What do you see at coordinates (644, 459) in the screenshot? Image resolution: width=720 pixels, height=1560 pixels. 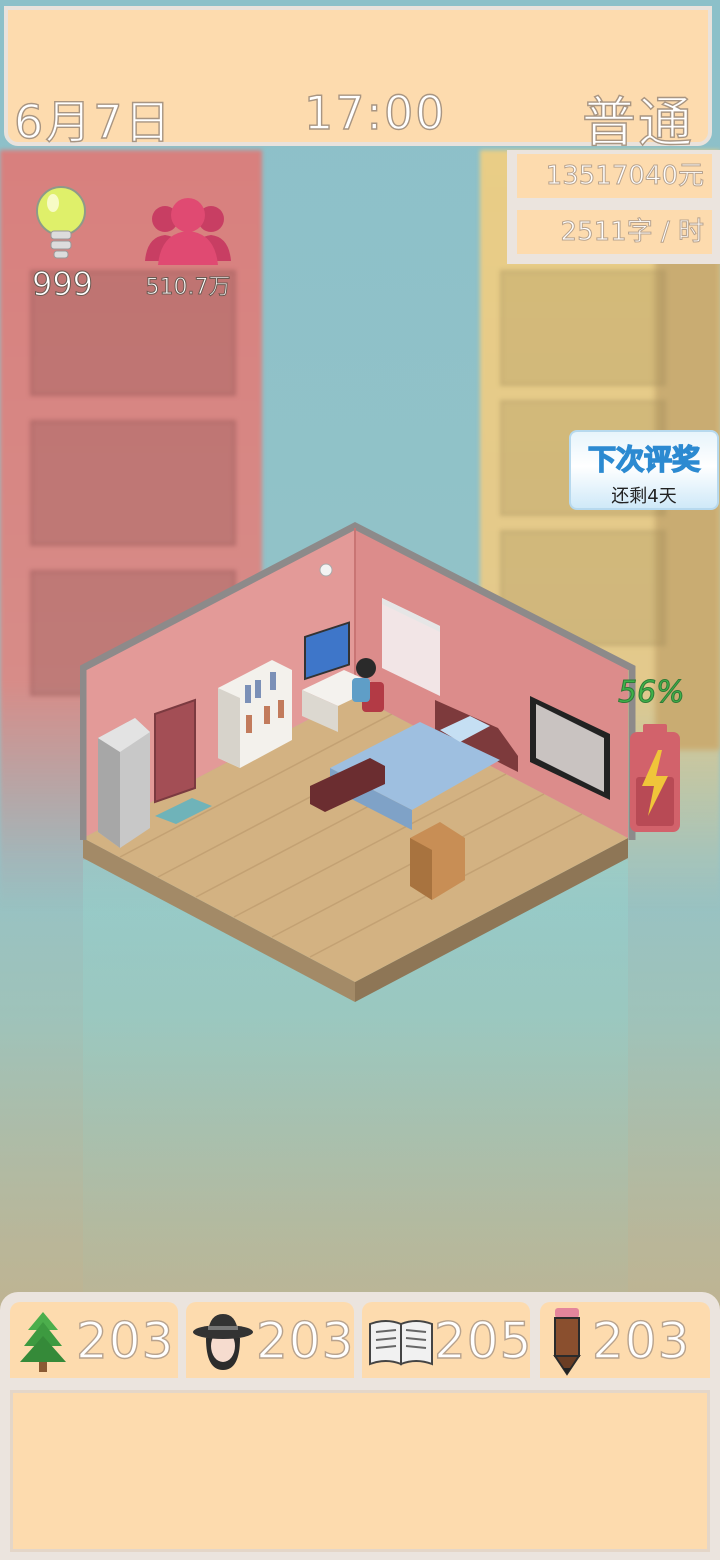 I see `award-title: 下次评奖` at bounding box center [644, 459].